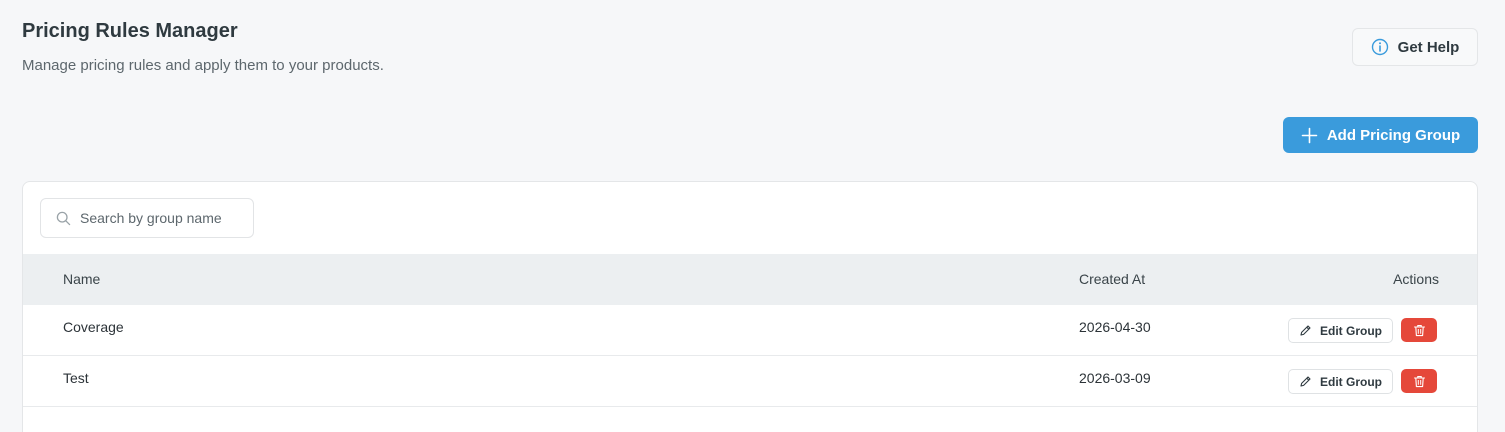 The height and width of the screenshot is (432, 1505). I want to click on search-icon, so click(63, 218).